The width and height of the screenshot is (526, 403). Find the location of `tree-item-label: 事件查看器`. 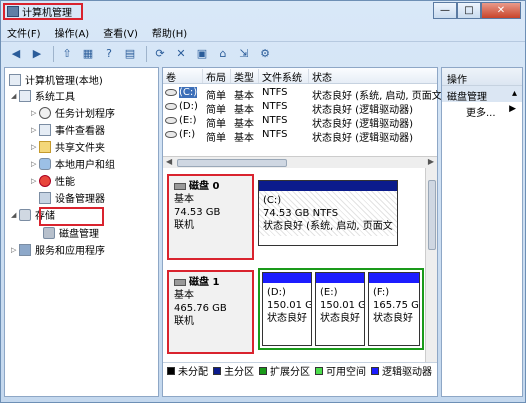

tree-item-label: 事件查看器 is located at coordinates (80, 131).